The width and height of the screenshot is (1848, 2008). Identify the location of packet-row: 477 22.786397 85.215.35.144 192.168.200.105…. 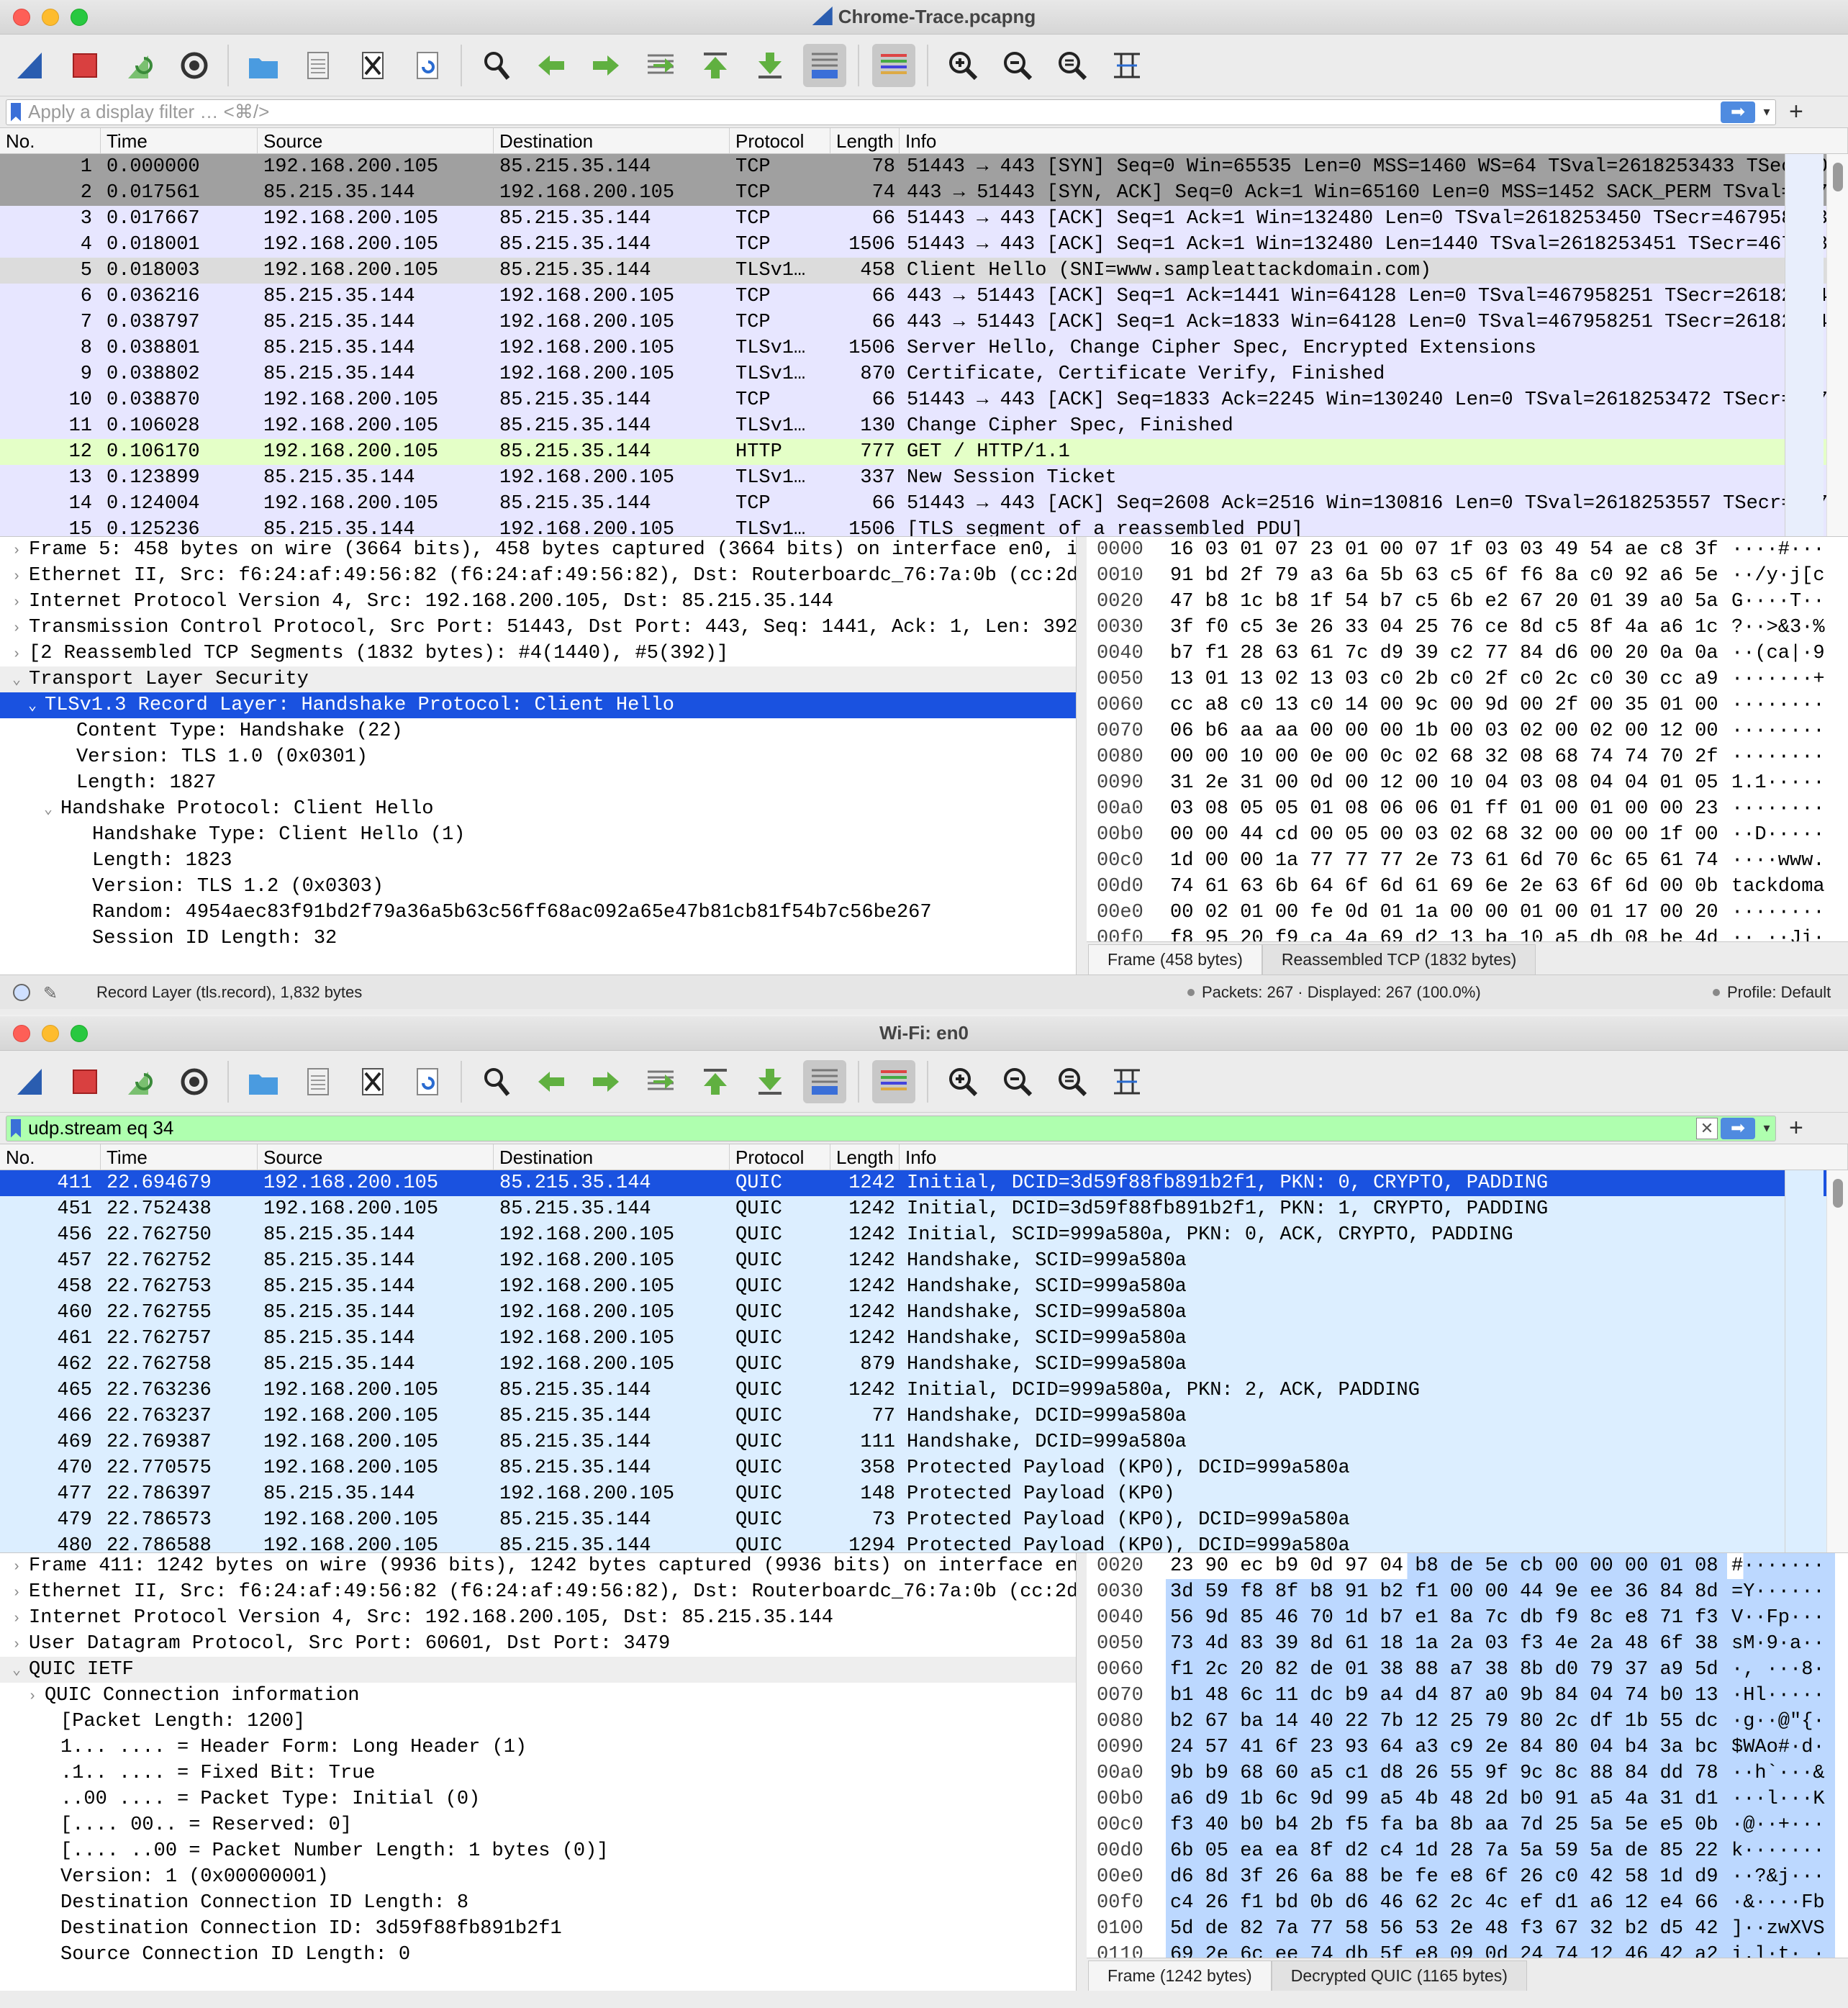
(924, 1494).